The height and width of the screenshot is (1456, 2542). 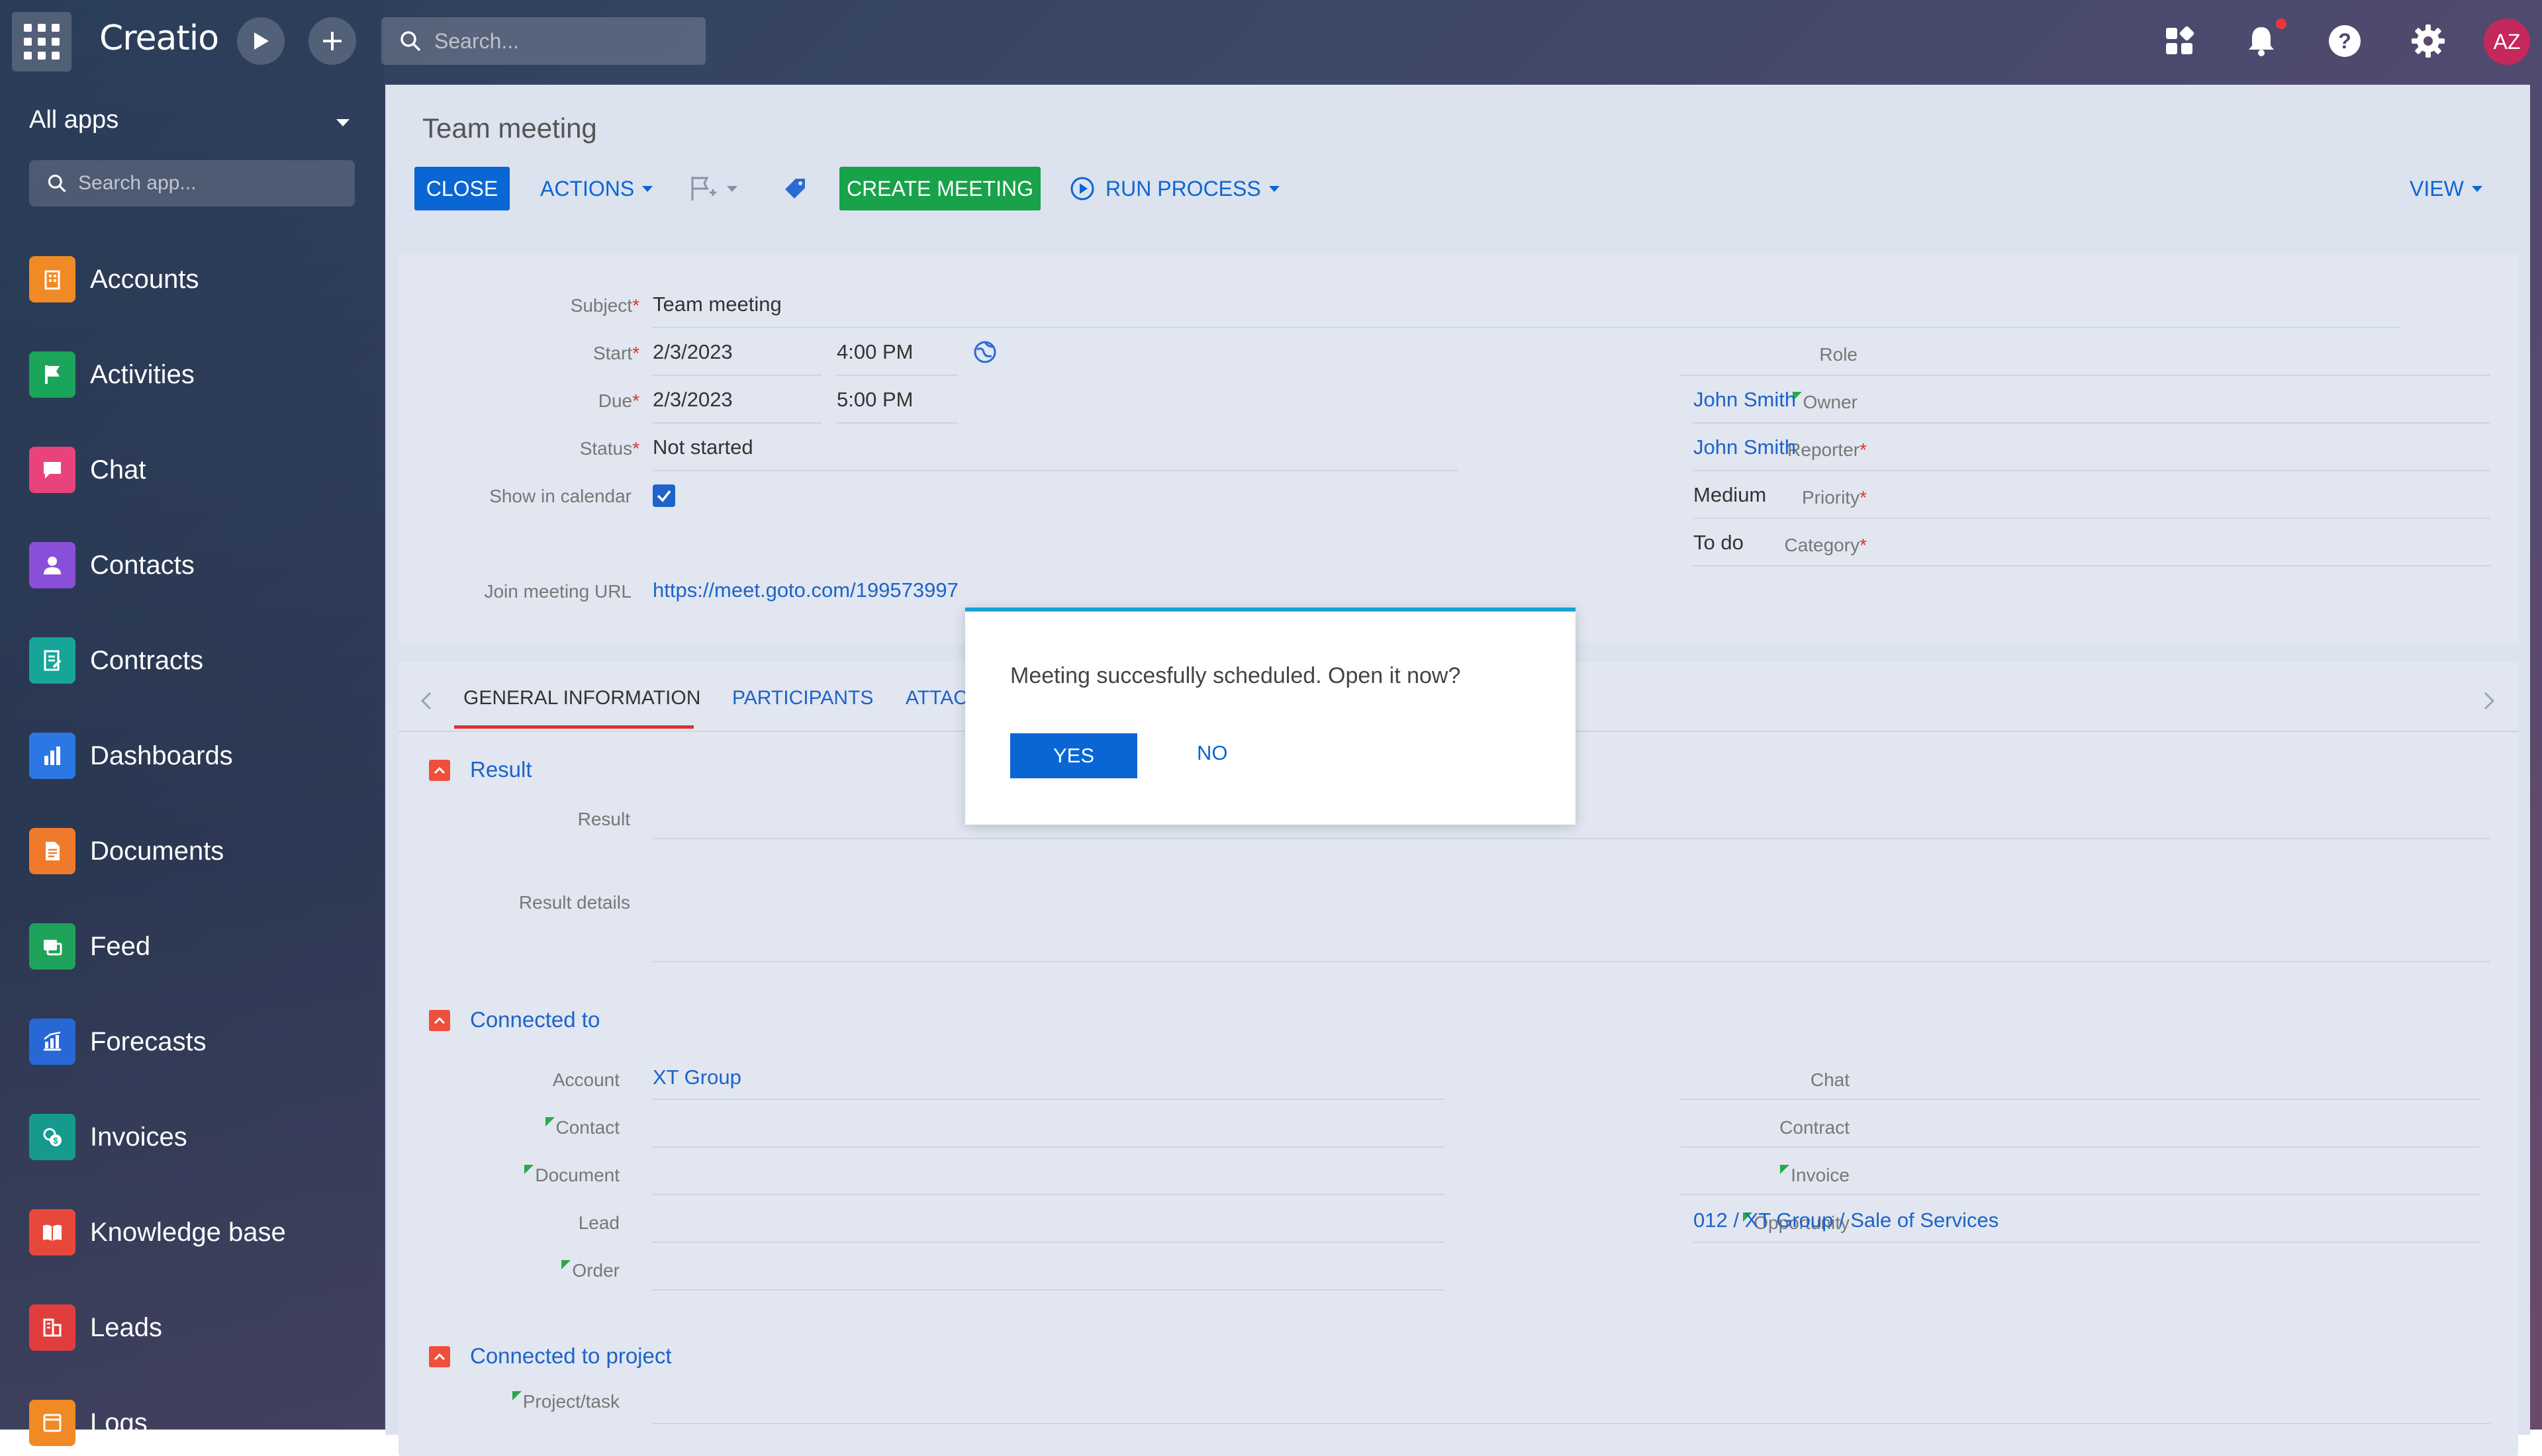 What do you see at coordinates (1055, 471) in the screenshot?
I see `status-underline` at bounding box center [1055, 471].